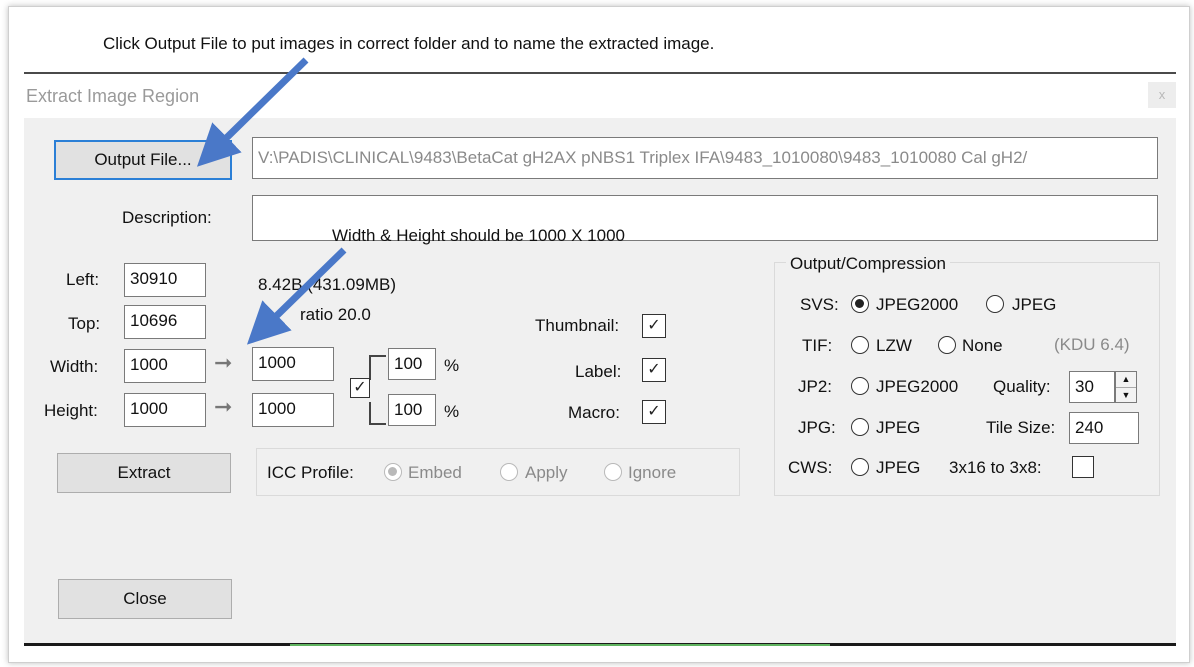  What do you see at coordinates (654, 370) in the screenshot?
I see `label-checkbox: ✓` at bounding box center [654, 370].